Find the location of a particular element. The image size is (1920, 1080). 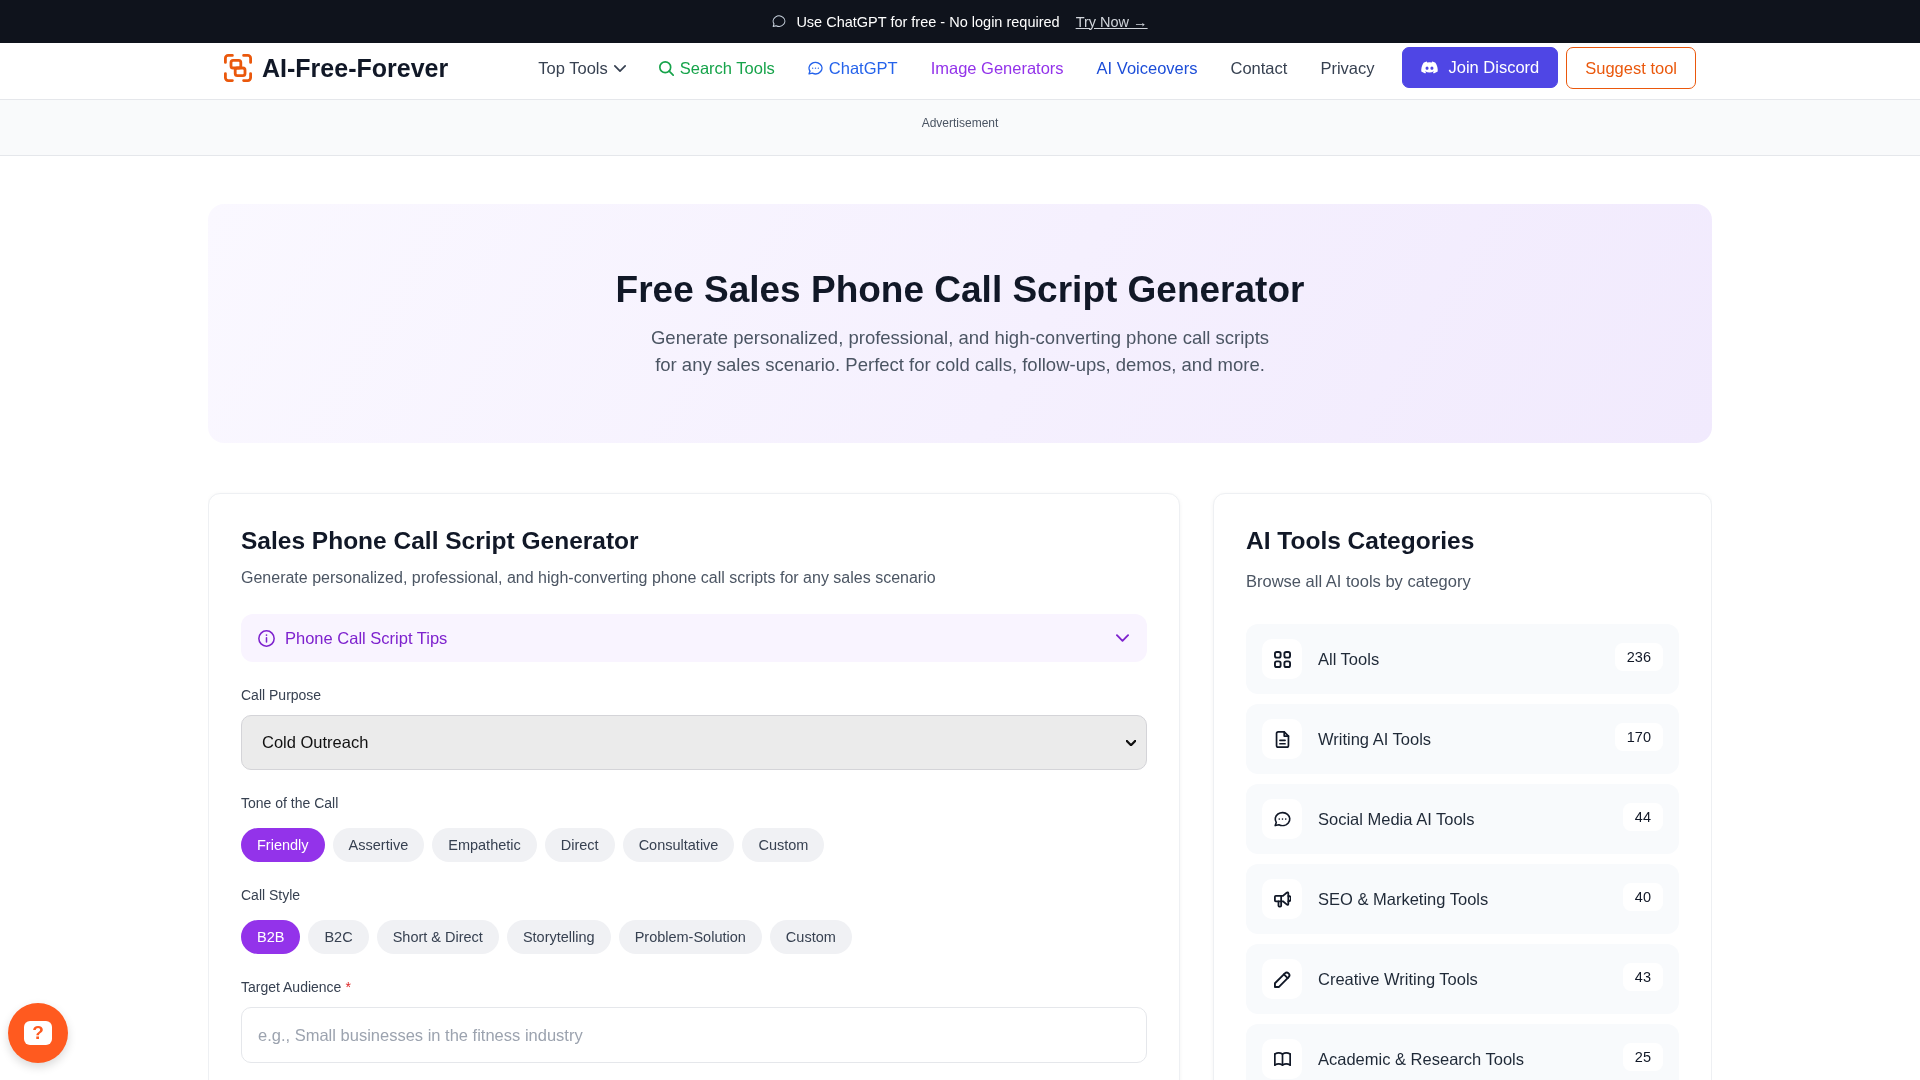

choice-option: Storytelling is located at coordinates (558, 937).